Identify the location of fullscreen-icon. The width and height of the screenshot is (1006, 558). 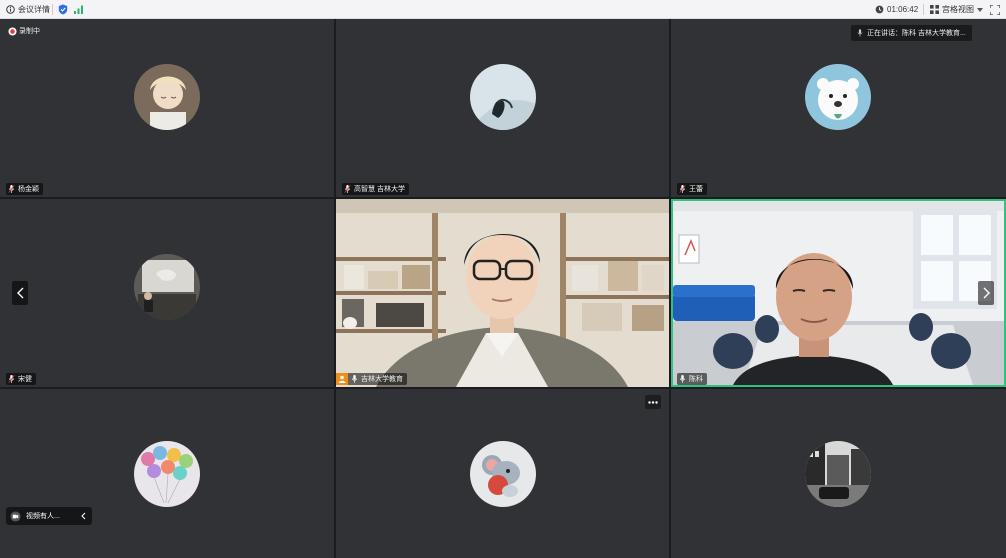
(995, 9).